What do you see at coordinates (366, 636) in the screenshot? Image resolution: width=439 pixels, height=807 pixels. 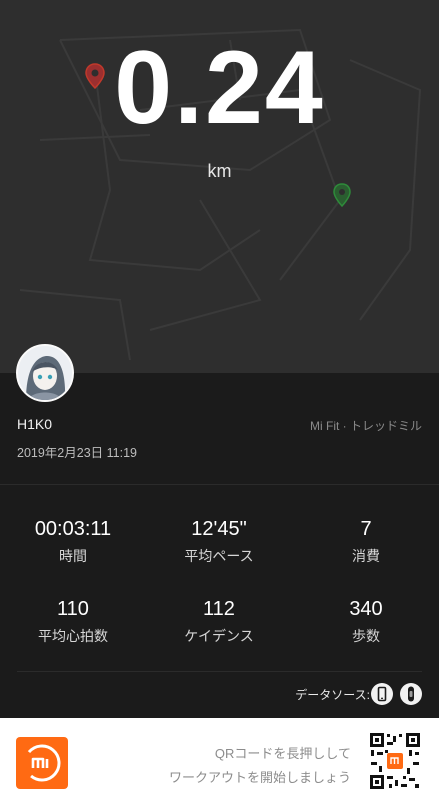 I see `stat-label: 歩数` at bounding box center [366, 636].